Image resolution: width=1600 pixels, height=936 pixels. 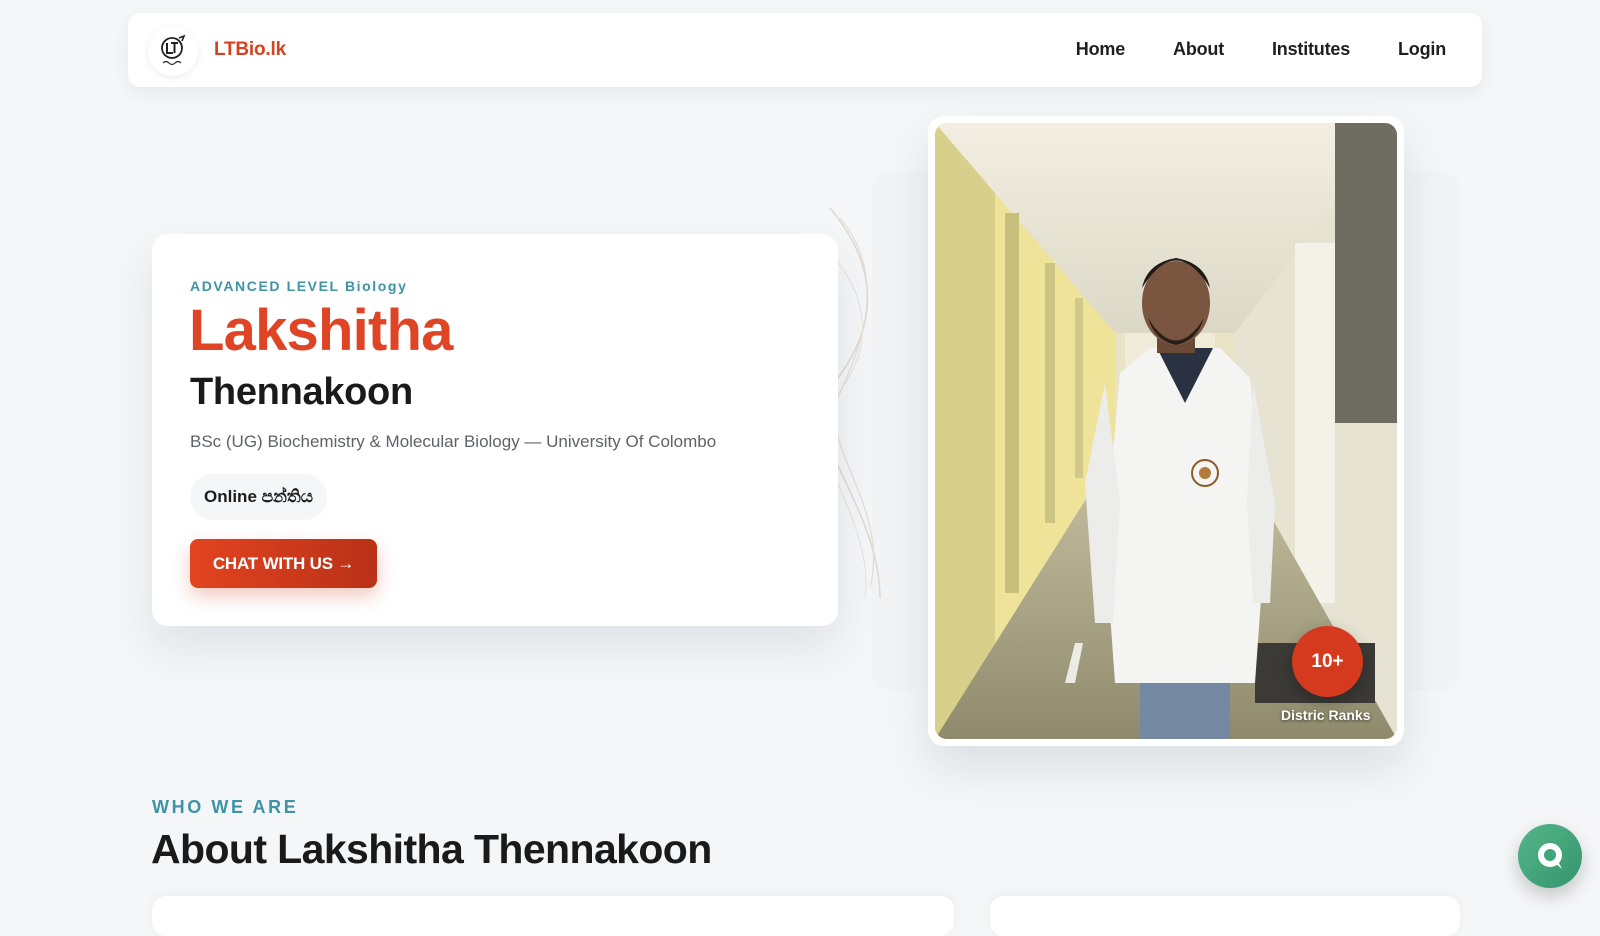 I want to click on about-card-right, so click(x=1225, y=916).